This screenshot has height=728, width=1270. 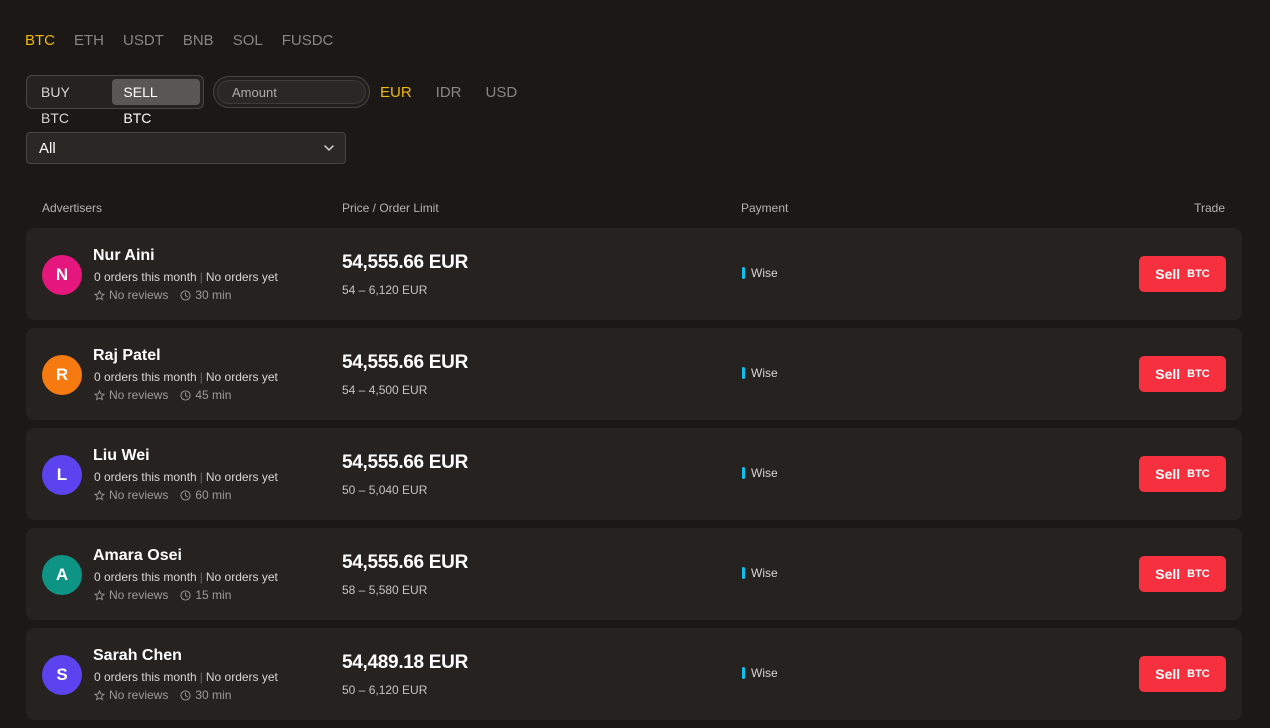 What do you see at coordinates (186, 148) in the screenshot?
I see `payment-filter-select: All` at bounding box center [186, 148].